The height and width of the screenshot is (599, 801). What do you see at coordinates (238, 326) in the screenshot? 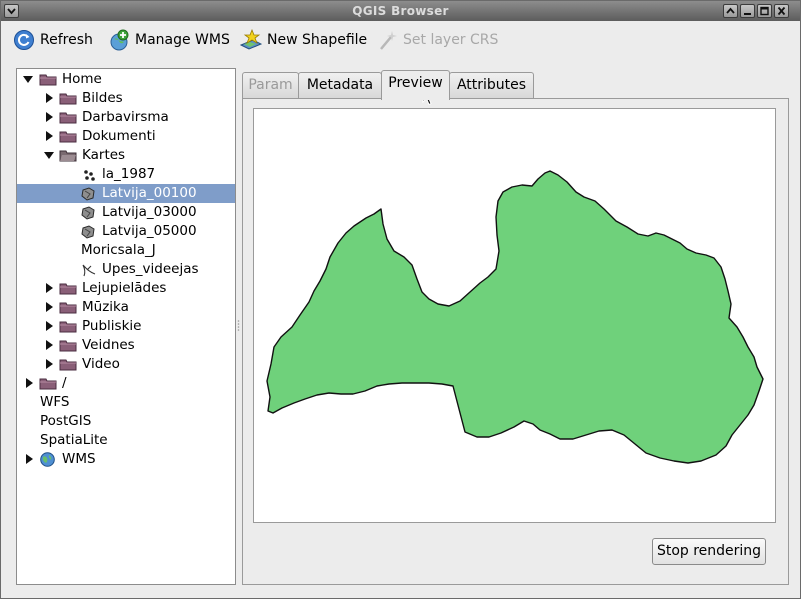
I see `splitter-handle` at bounding box center [238, 326].